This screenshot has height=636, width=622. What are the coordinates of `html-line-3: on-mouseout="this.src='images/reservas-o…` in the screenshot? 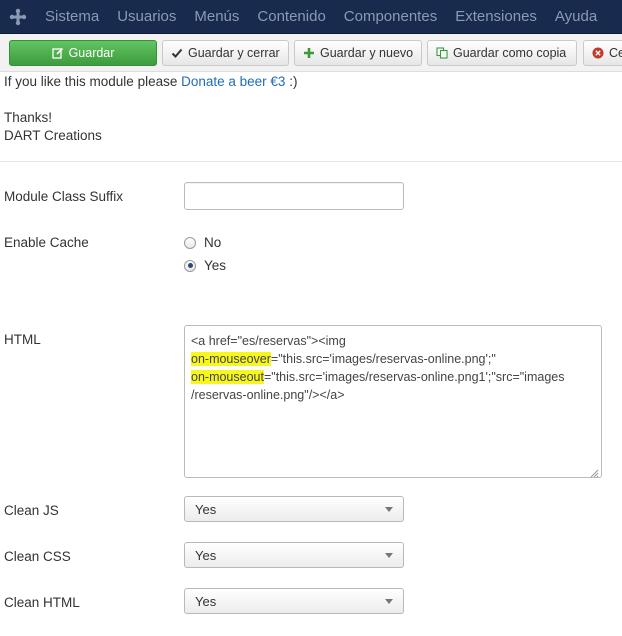 It's located at (393, 377).